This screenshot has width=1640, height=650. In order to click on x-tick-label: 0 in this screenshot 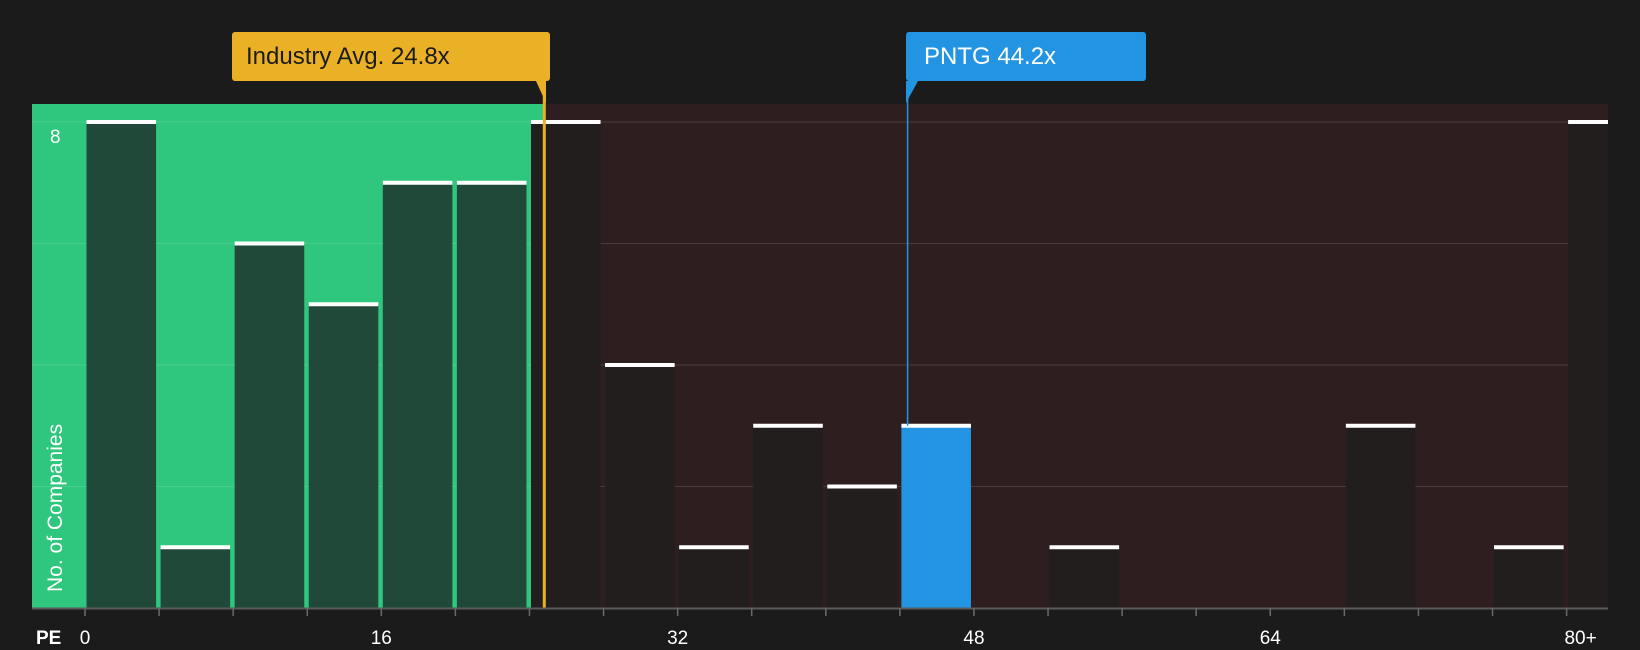, I will do `click(85, 638)`.